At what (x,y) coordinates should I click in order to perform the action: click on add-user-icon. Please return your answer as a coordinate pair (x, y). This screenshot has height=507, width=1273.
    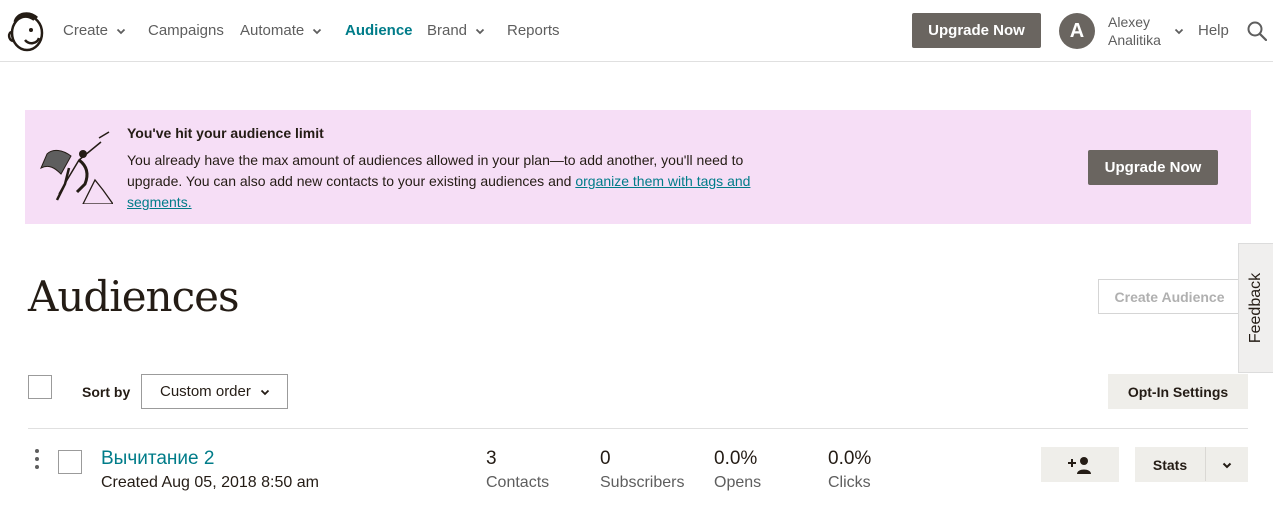
    Looking at the image, I should click on (1079, 465).